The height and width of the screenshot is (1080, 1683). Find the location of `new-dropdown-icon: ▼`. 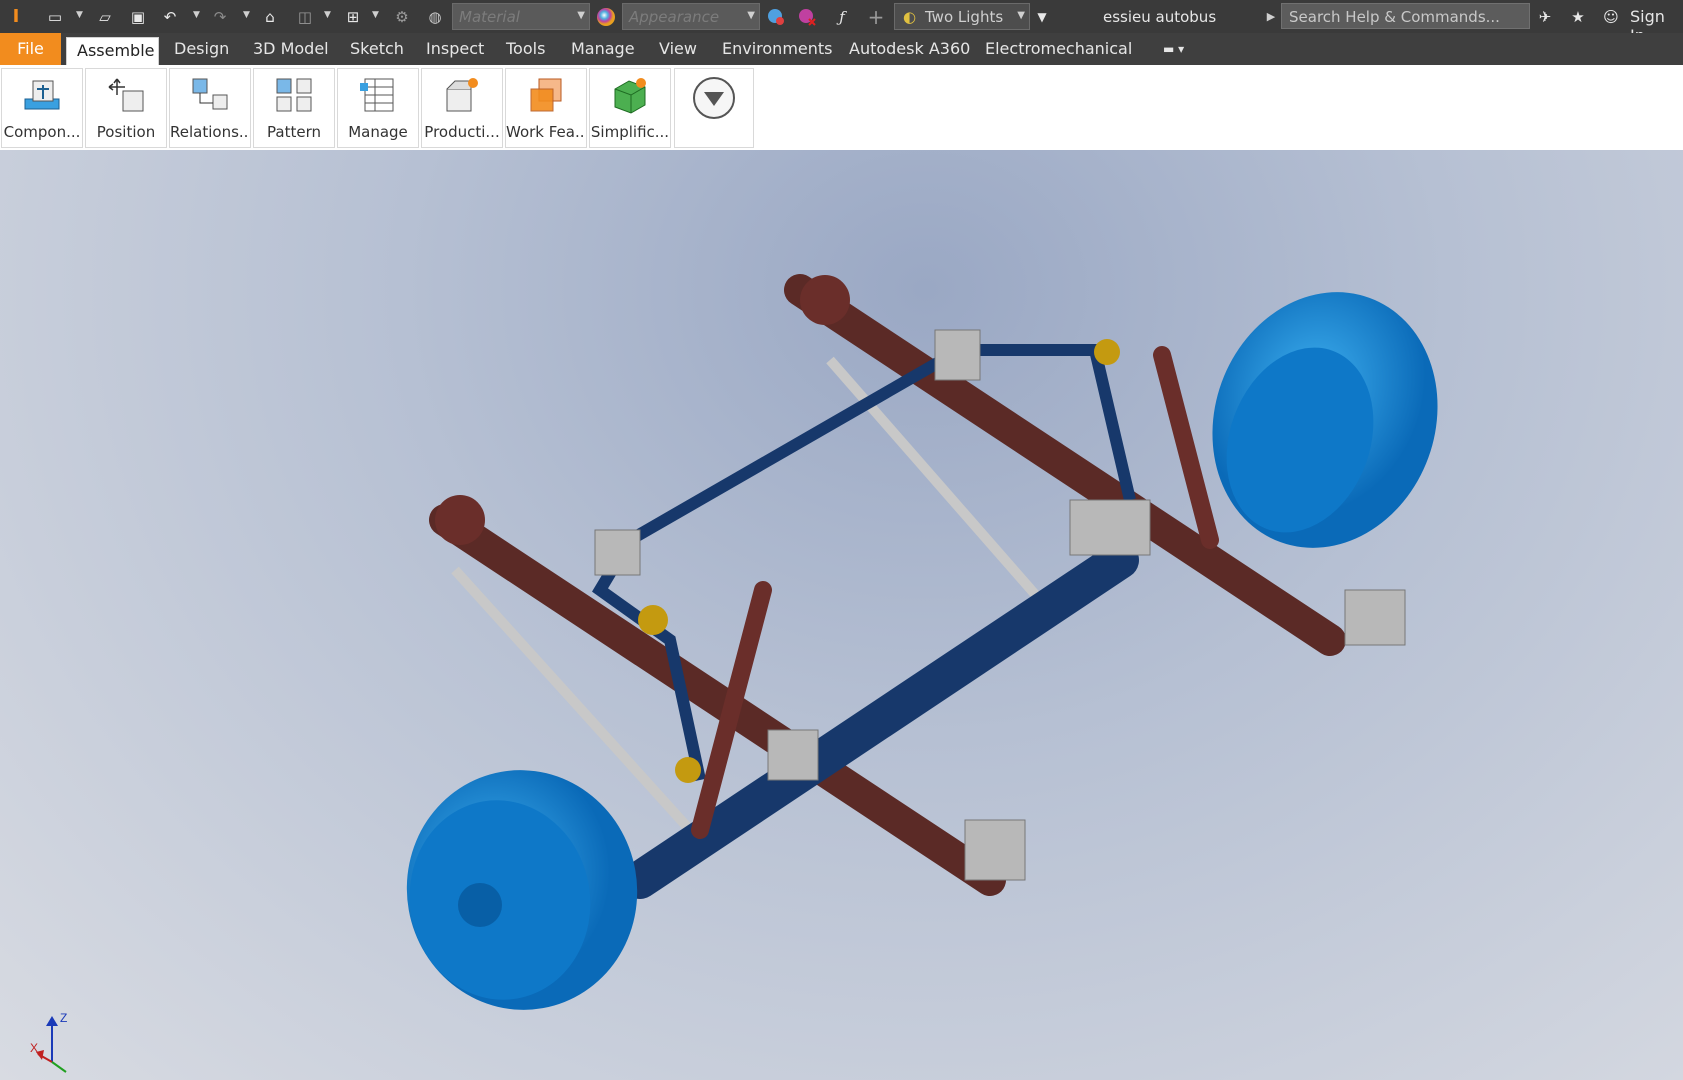

new-dropdown-icon: ▼ is located at coordinates (79, 15).